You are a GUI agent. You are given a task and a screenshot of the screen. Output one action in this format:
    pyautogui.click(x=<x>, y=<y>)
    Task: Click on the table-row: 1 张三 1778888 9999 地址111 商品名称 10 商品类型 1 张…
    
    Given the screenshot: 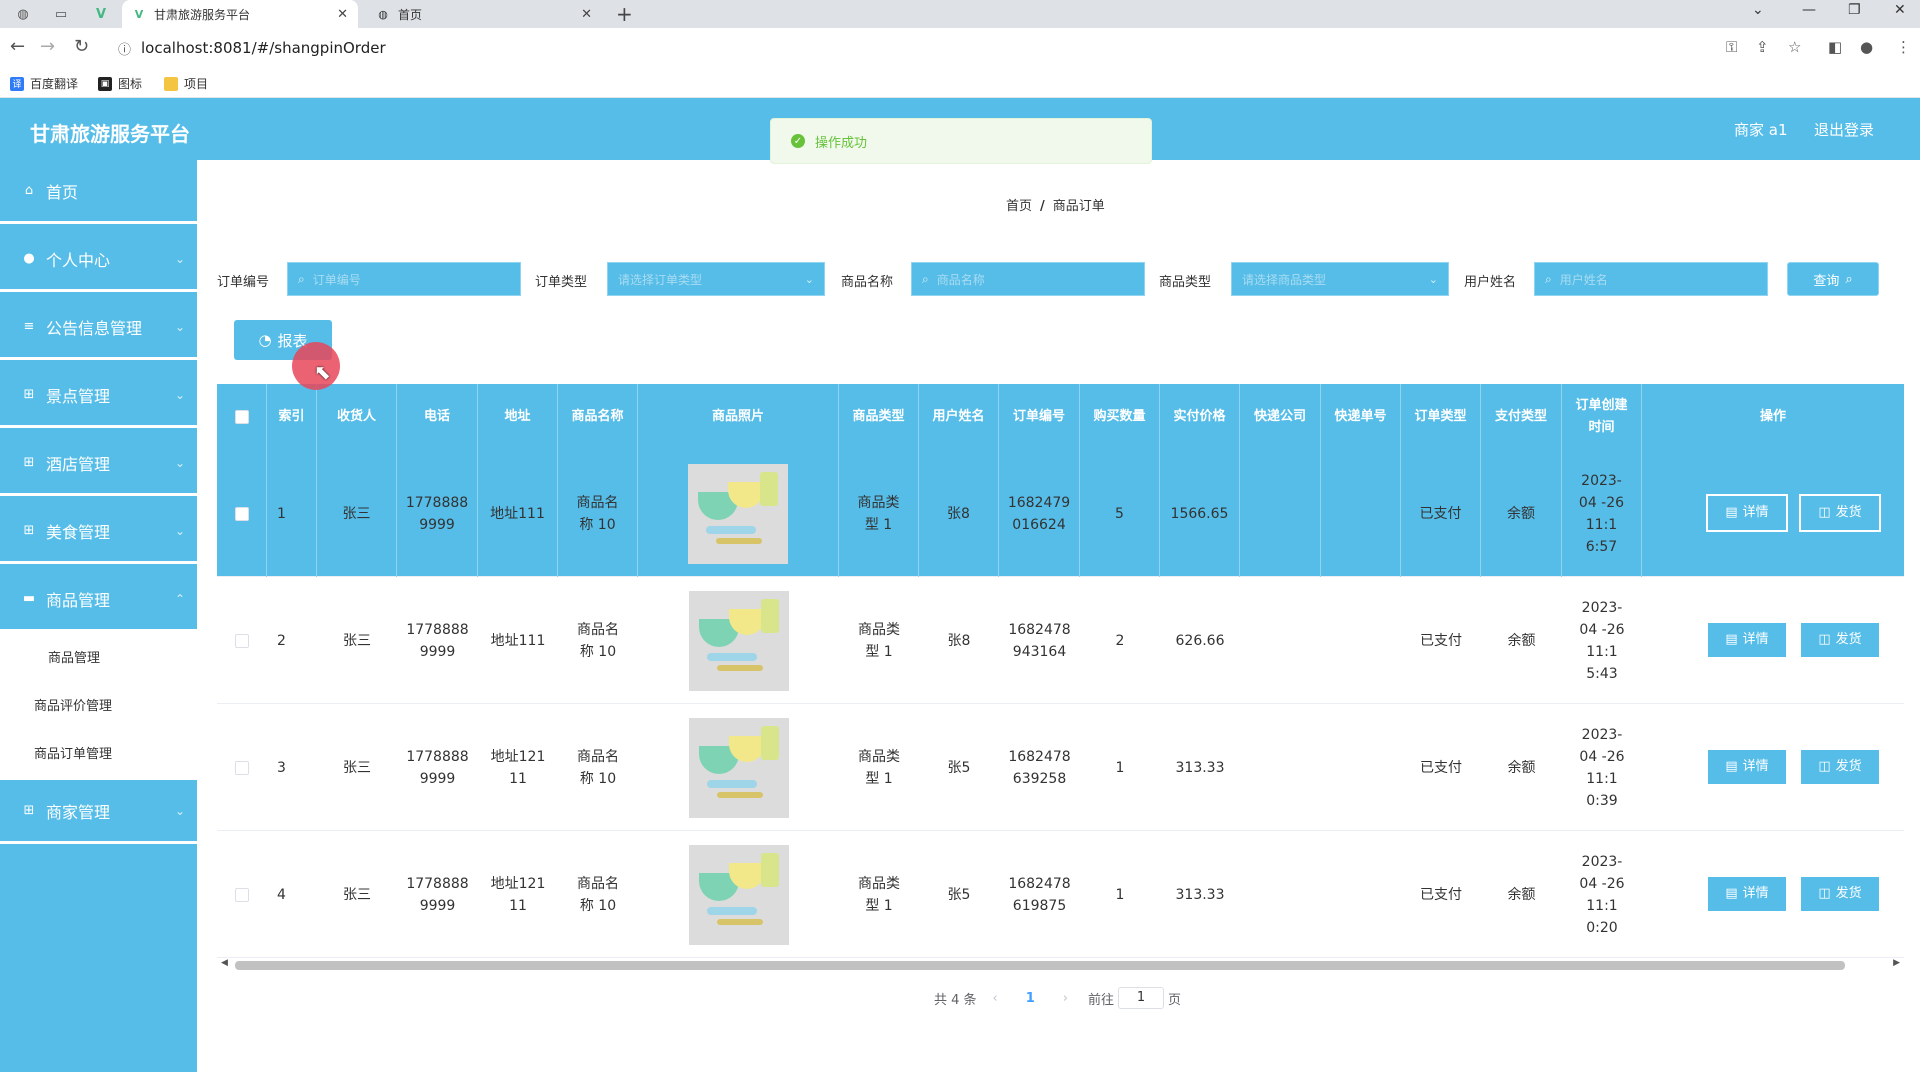 What is the action you would take?
    pyautogui.click(x=1060, y=513)
    